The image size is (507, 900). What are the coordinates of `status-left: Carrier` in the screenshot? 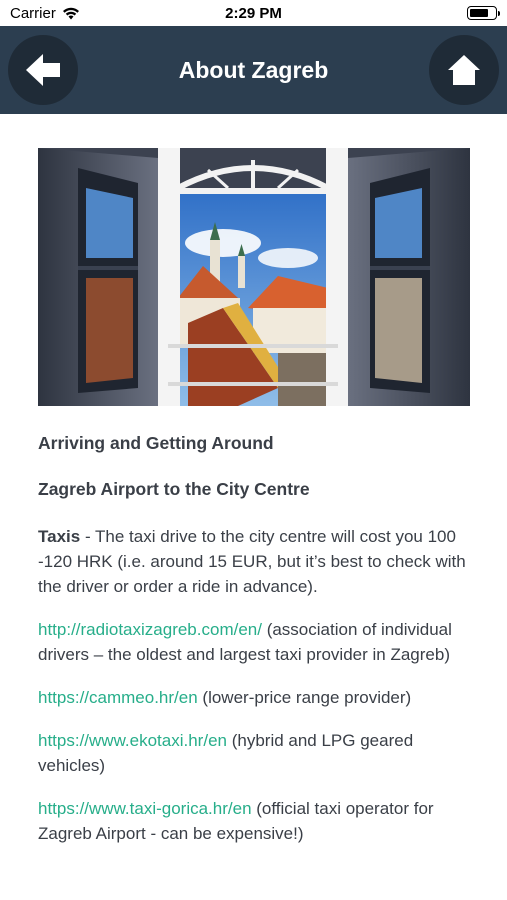 It's located at (45, 13).